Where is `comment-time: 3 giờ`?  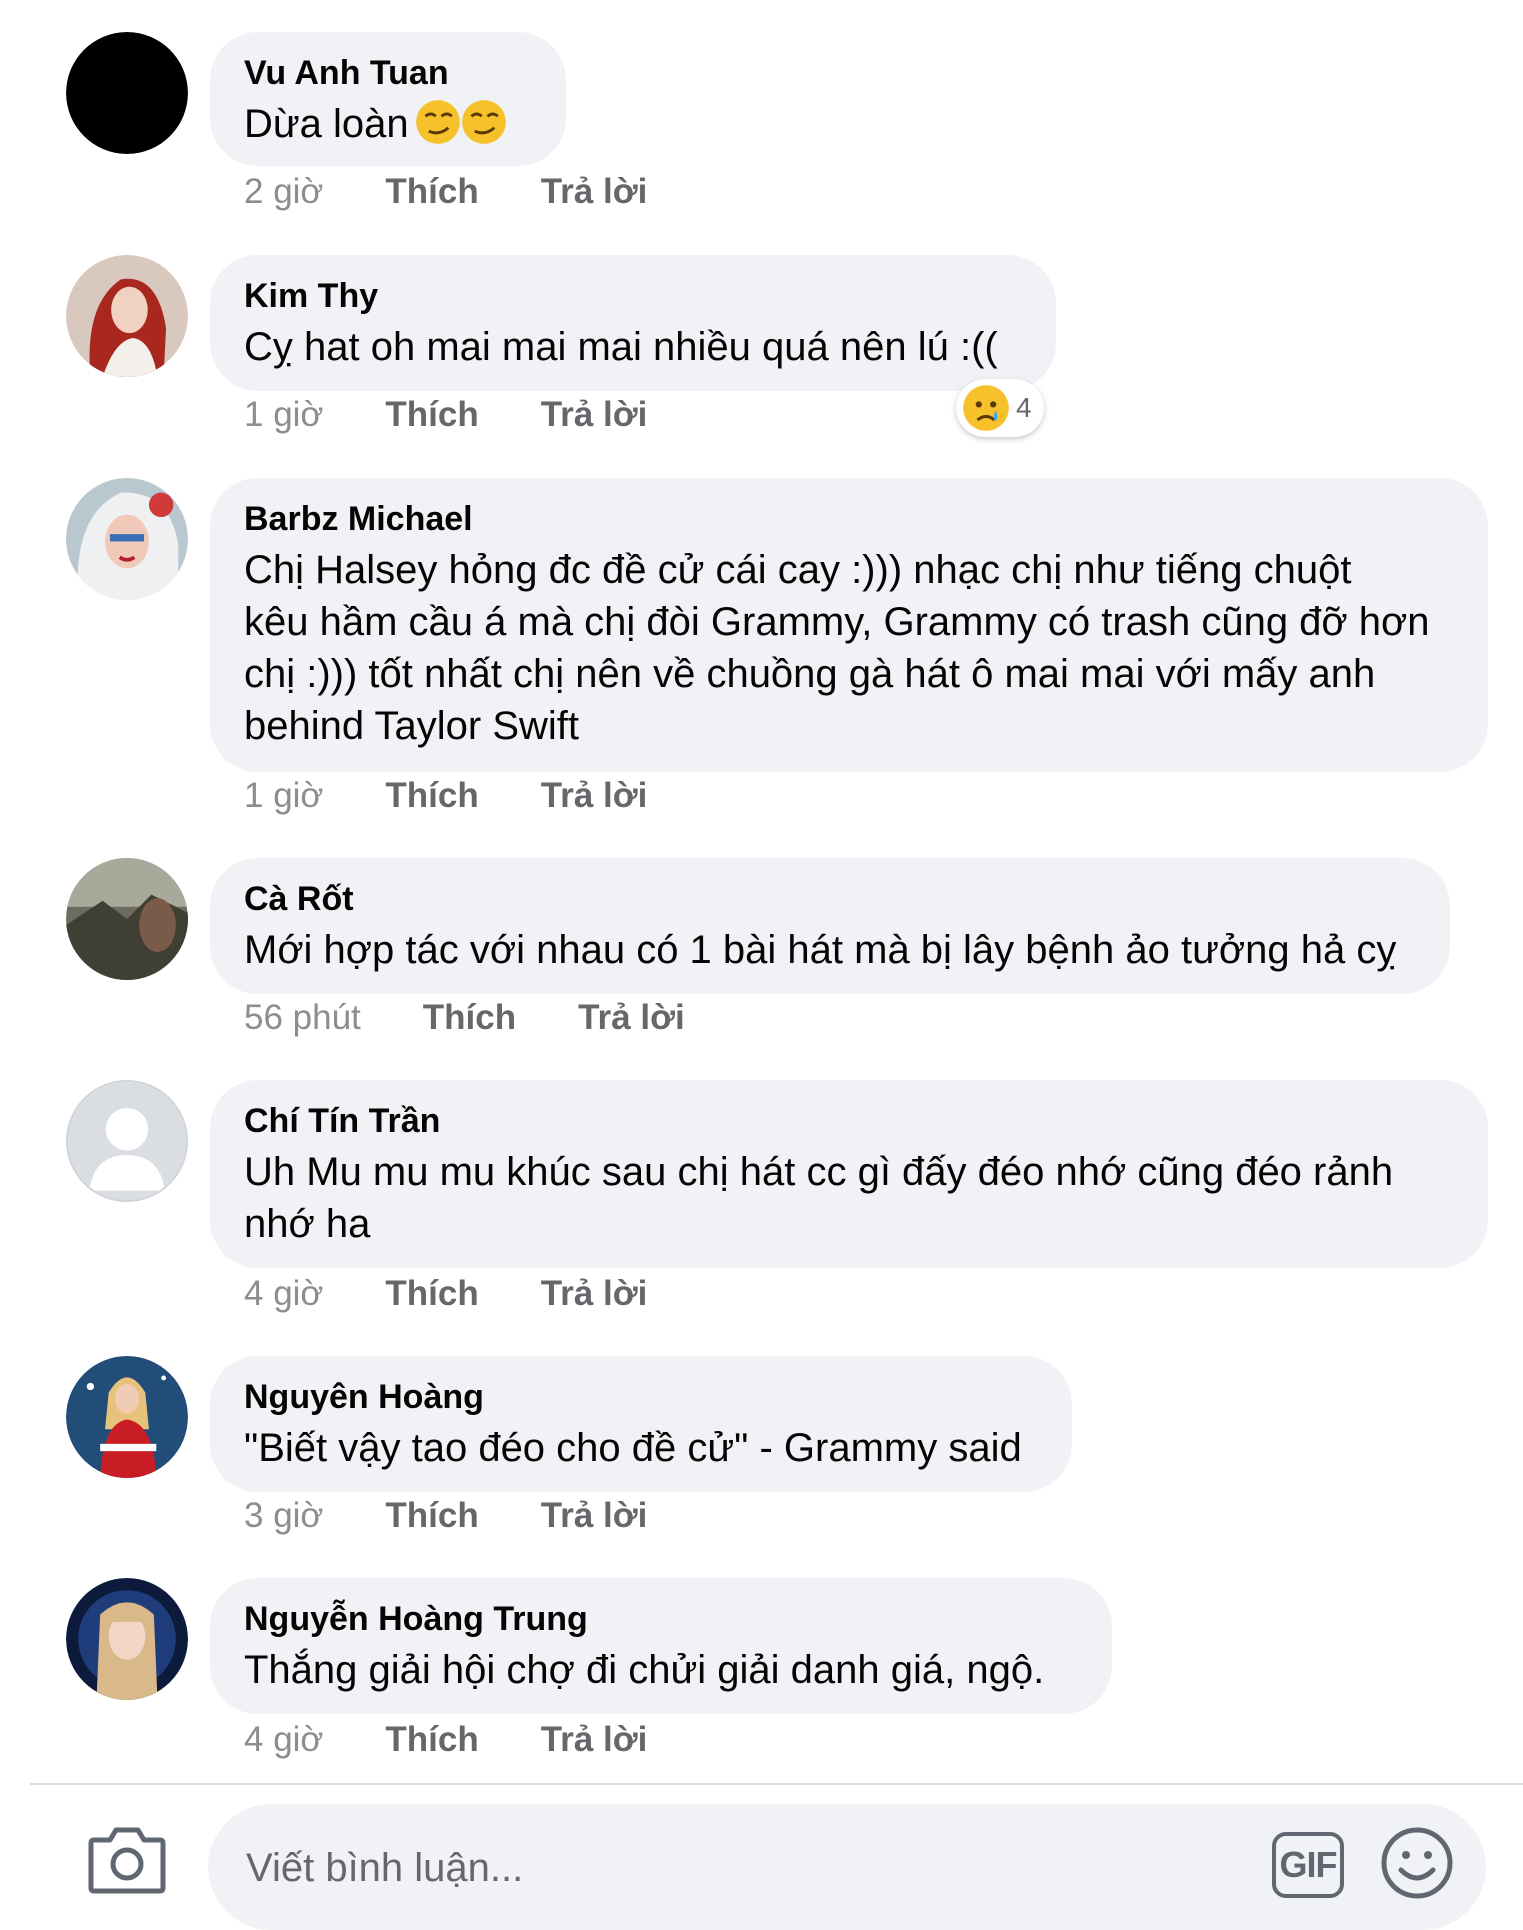
comment-time: 3 giờ is located at coordinates (283, 1516).